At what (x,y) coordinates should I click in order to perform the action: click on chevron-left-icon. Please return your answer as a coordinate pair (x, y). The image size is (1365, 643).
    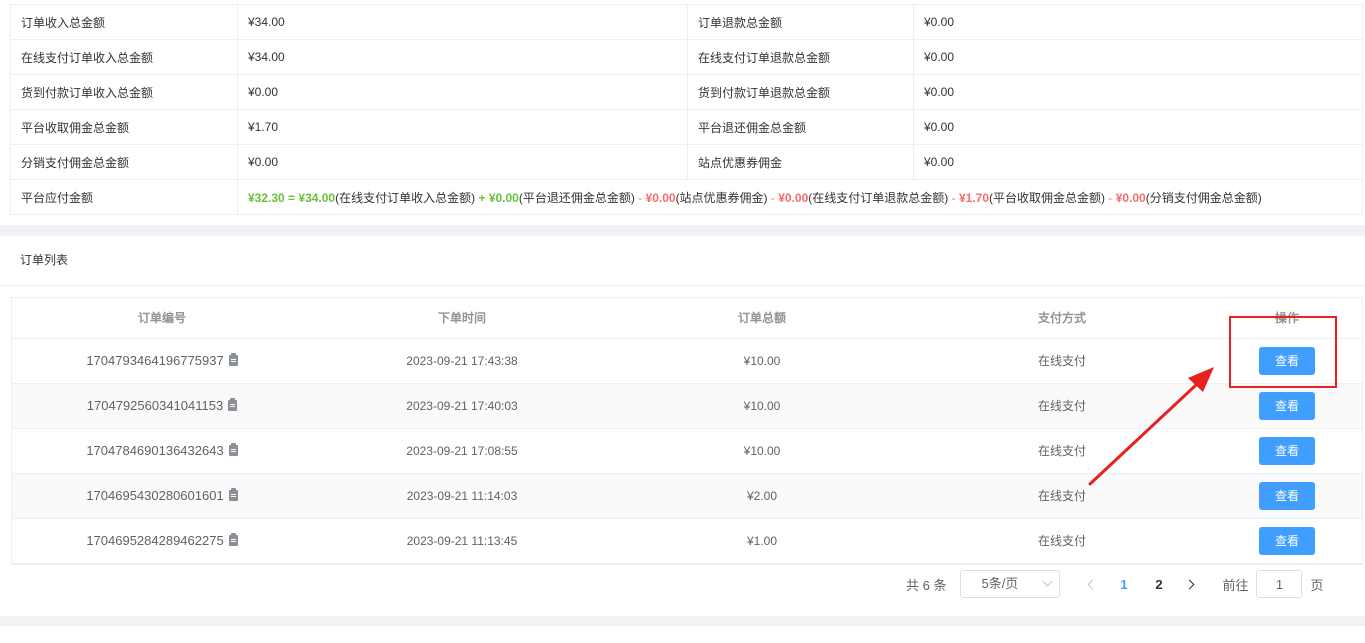
    Looking at the image, I should click on (1093, 584).